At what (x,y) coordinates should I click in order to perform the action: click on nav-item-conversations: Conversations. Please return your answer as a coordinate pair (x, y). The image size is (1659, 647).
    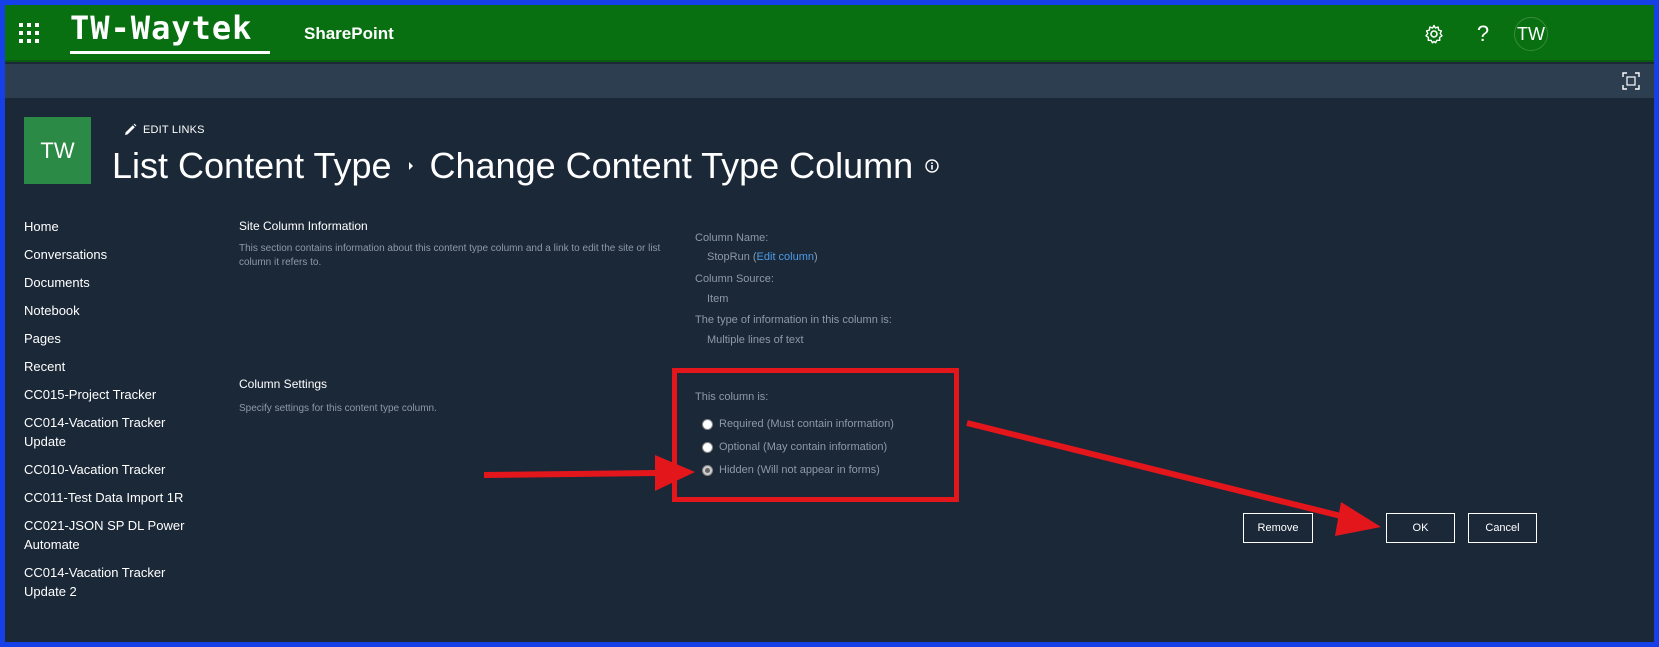
    Looking at the image, I should click on (114, 254).